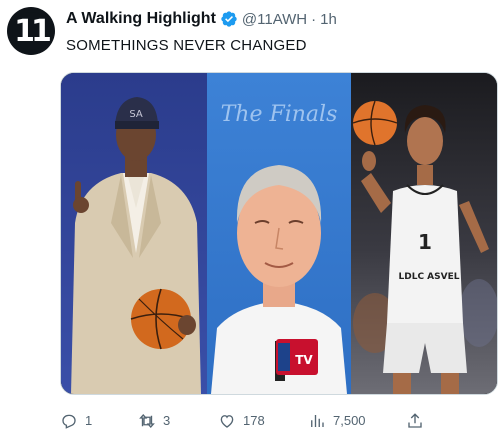 The image size is (500, 440). I want to click on finals-logo: The Finals, so click(279, 114).